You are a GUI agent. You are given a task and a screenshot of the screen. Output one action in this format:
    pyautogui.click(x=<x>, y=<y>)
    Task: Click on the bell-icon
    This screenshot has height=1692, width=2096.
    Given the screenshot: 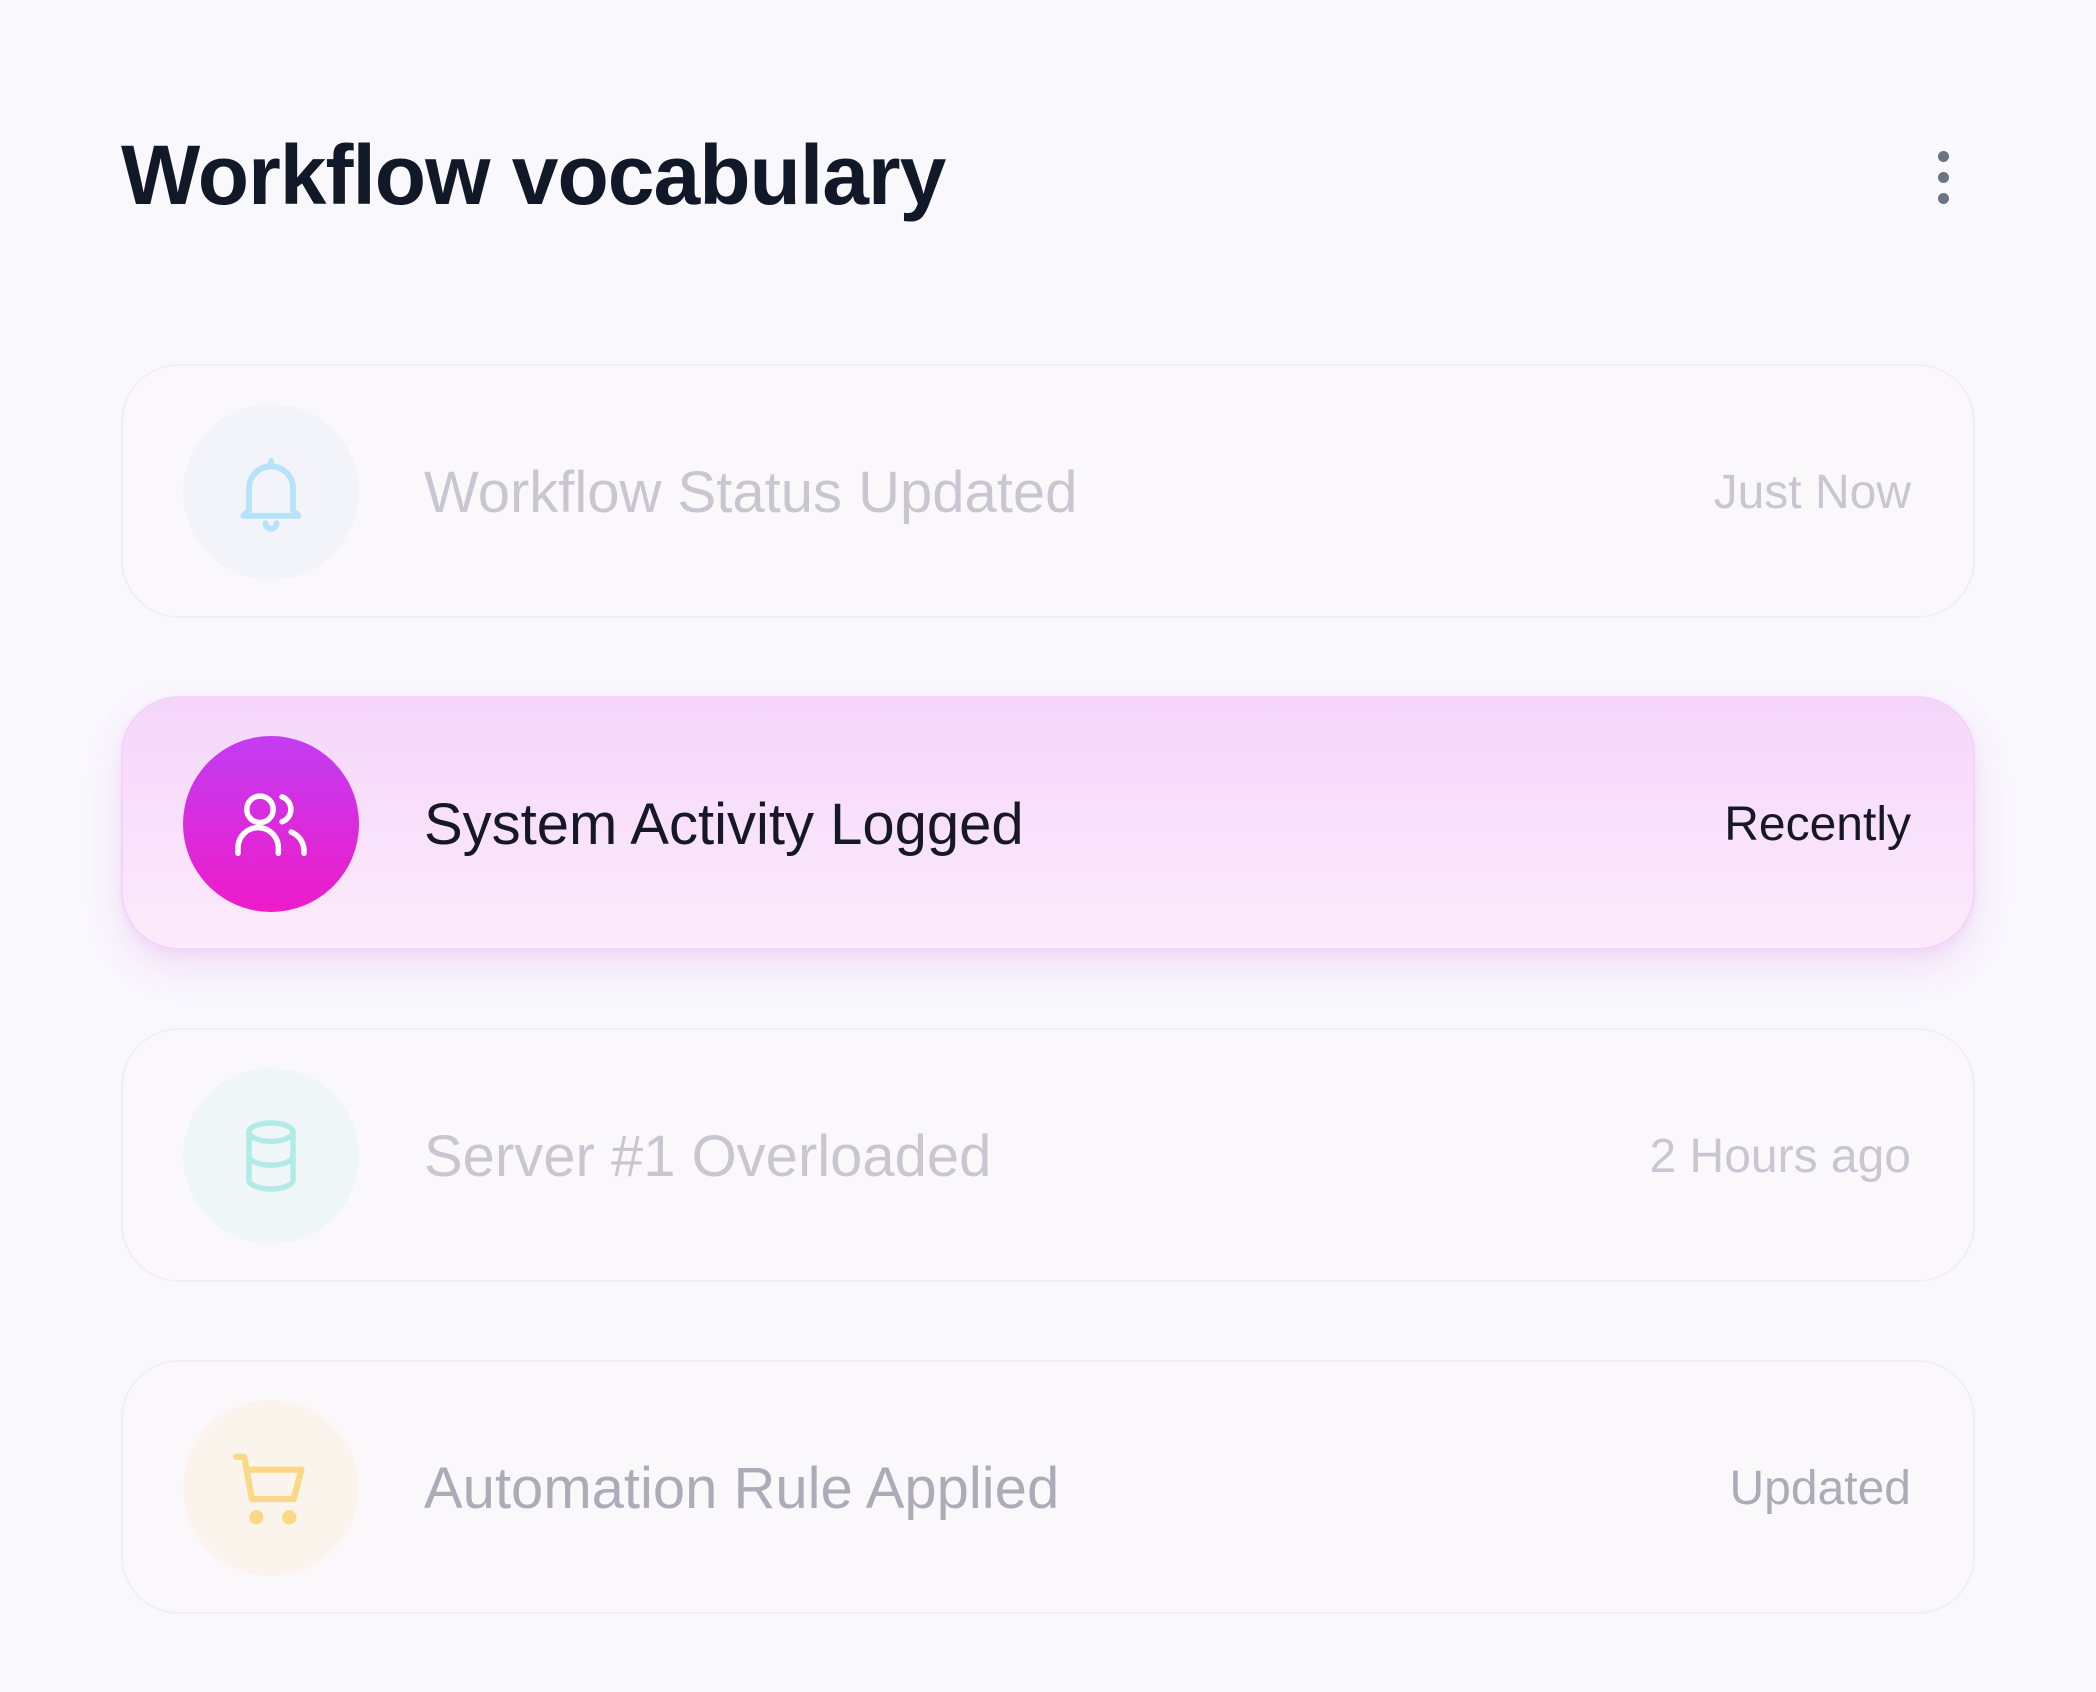 What is the action you would take?
    pyautogui.click(x=271, y=492)
    